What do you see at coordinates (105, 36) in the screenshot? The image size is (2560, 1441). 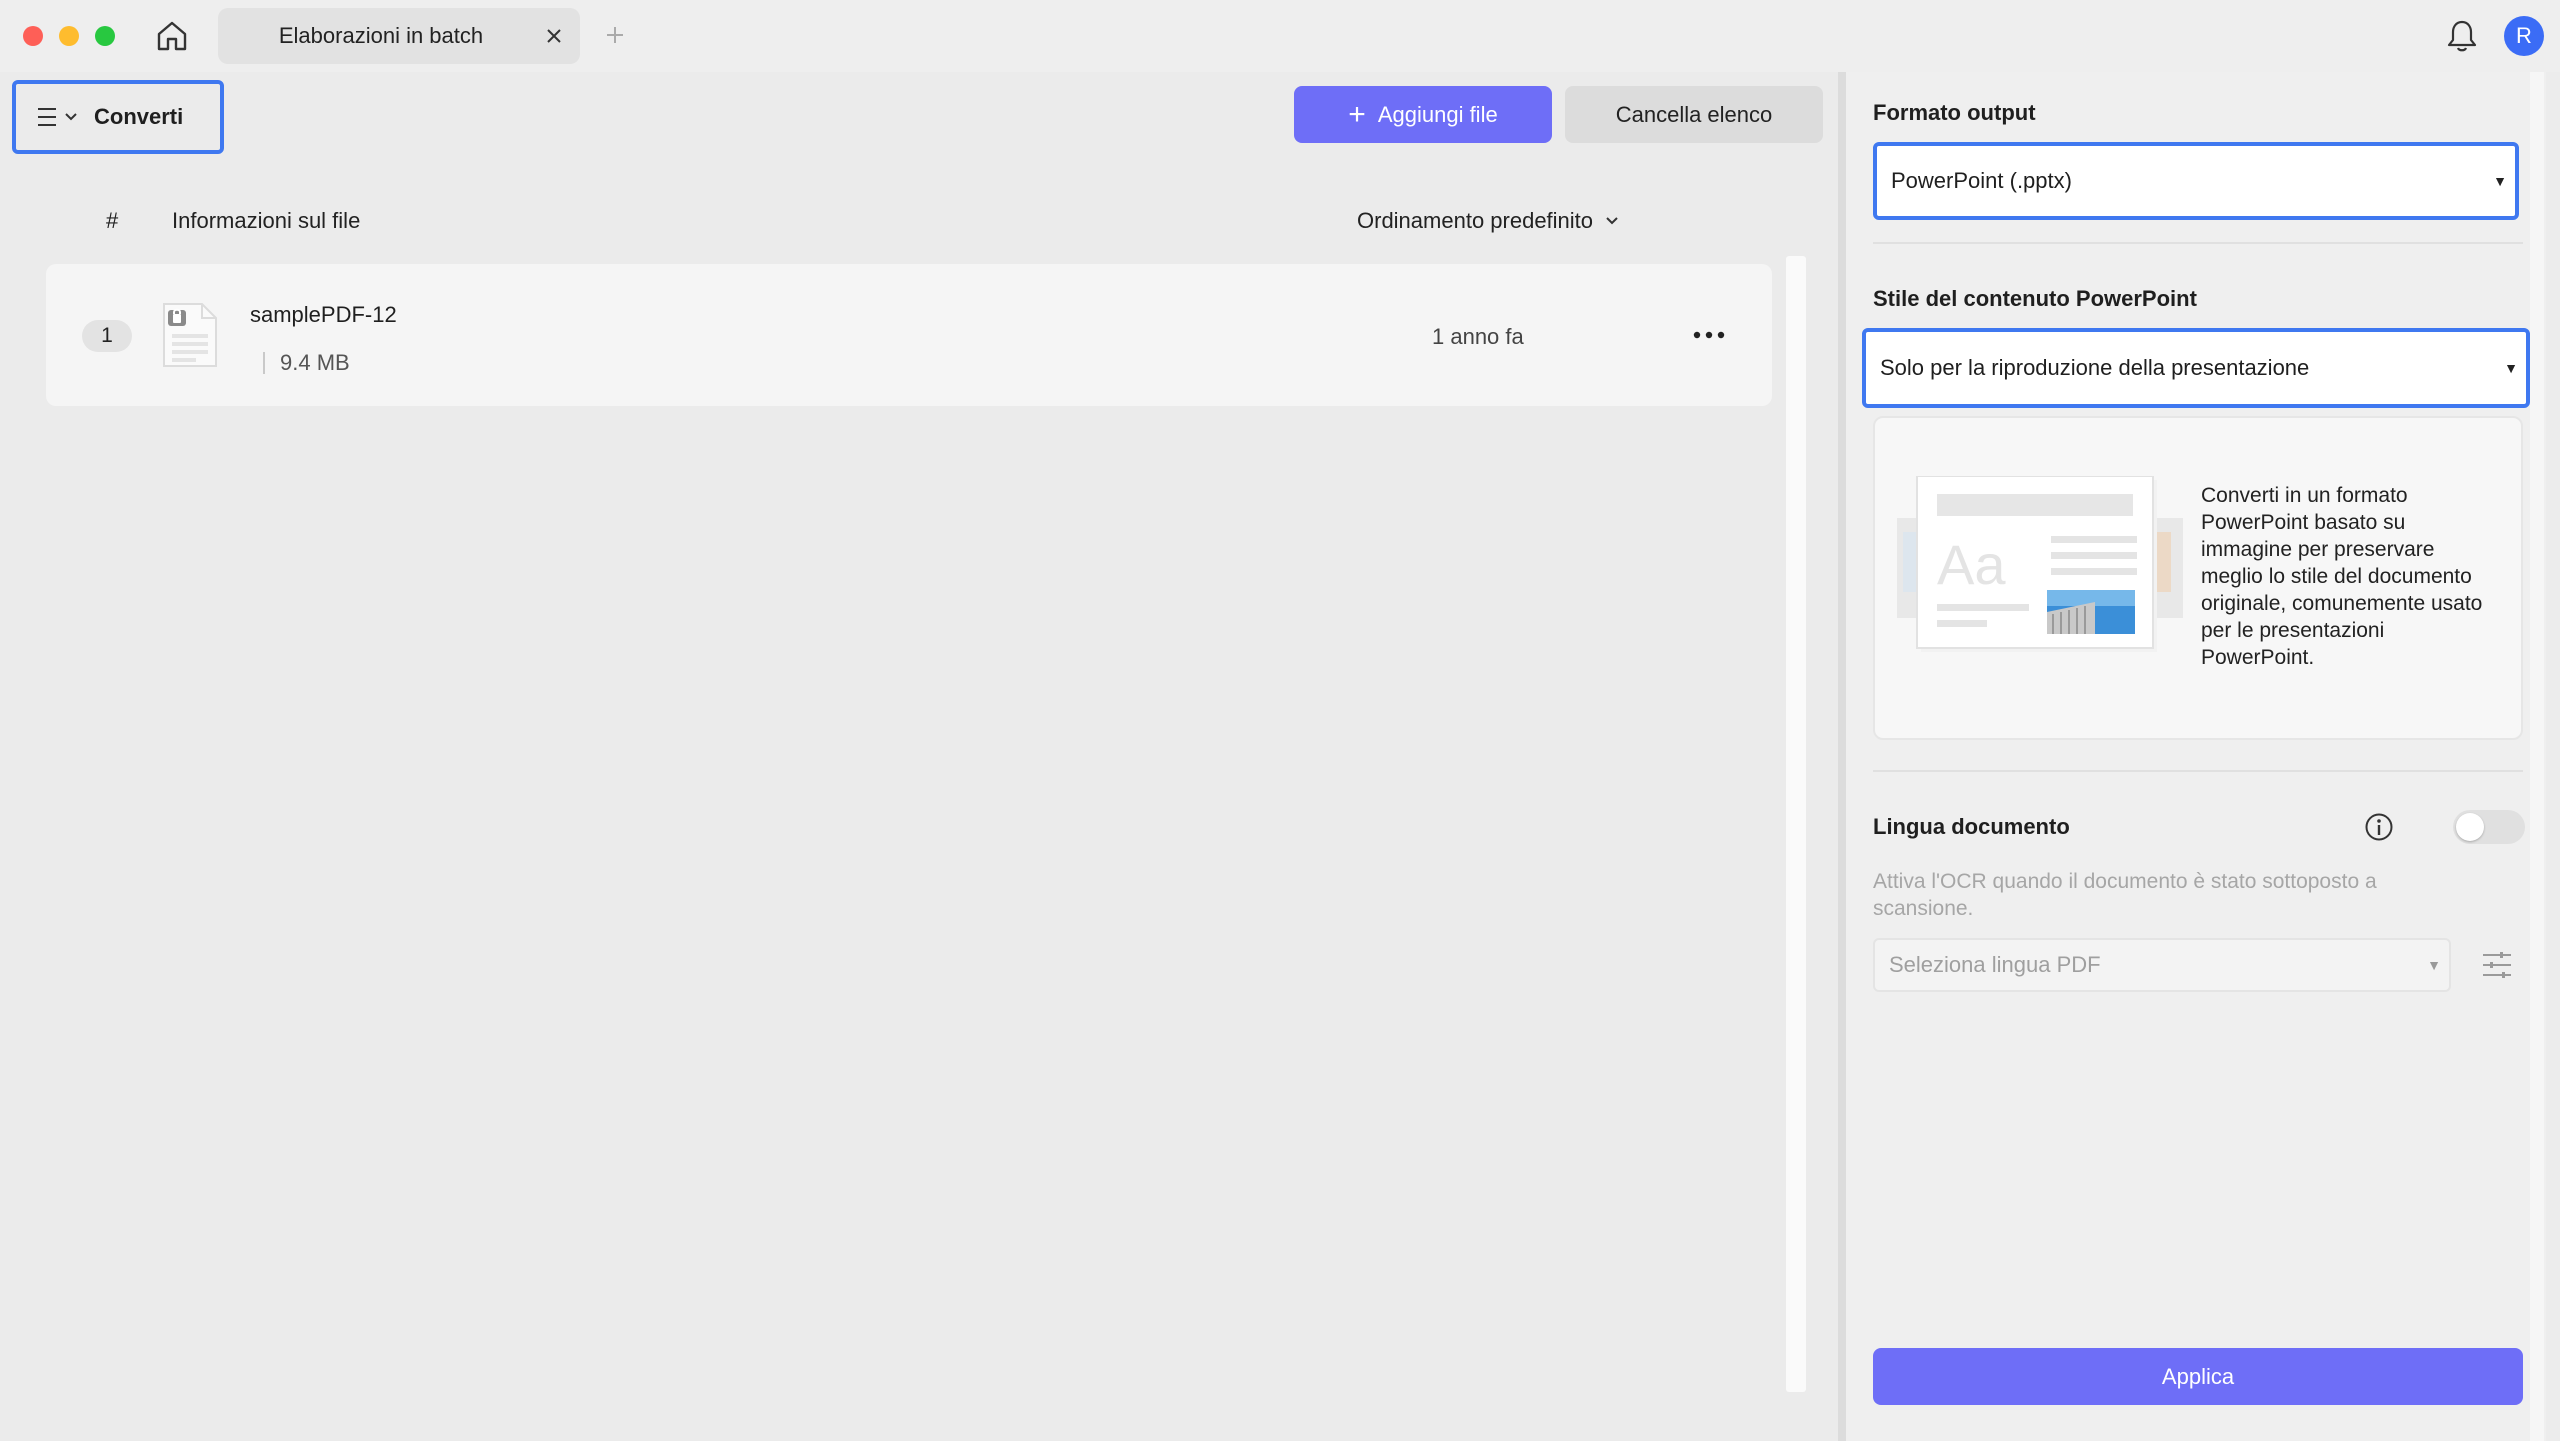 I see `zoom-window-button` at bounding box center [105, 36].